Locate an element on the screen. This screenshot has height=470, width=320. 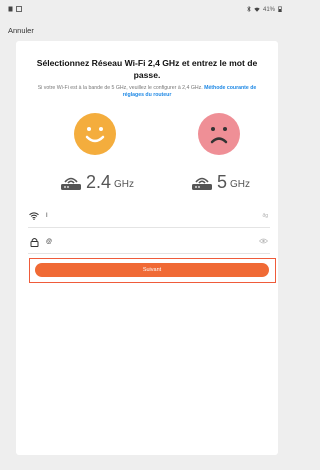
next-button-highlight: Suivant is located at coordinates (152, 270).